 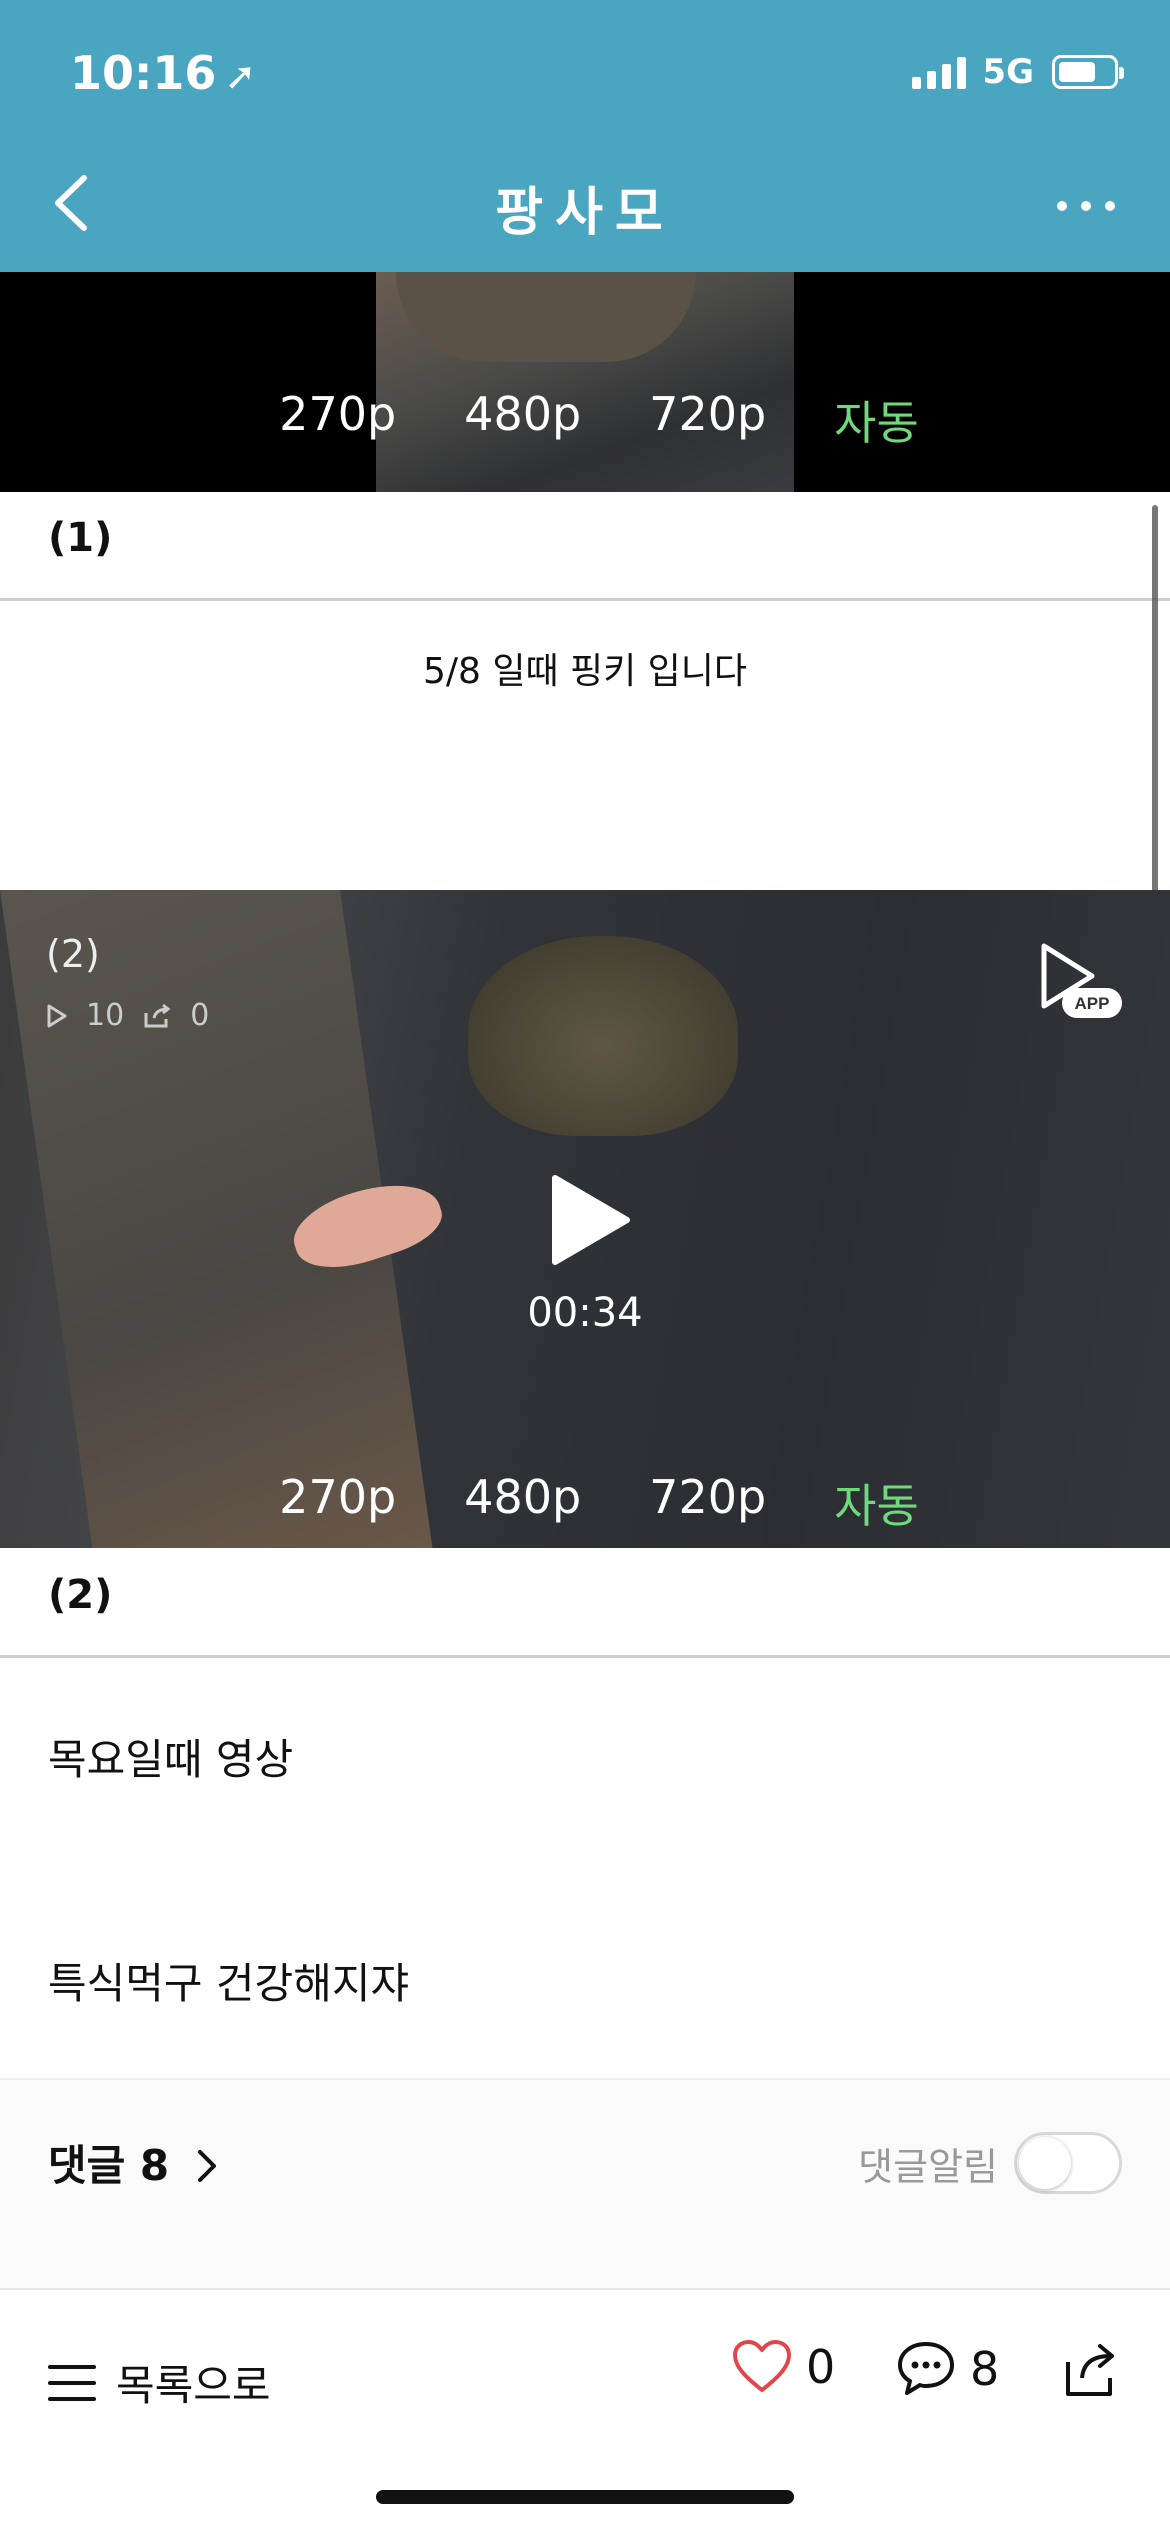 What do you see at coordinates (585, 1313) in the screenshot?
I see `video-duration: 00:34` at bounding box center [585, 1313].